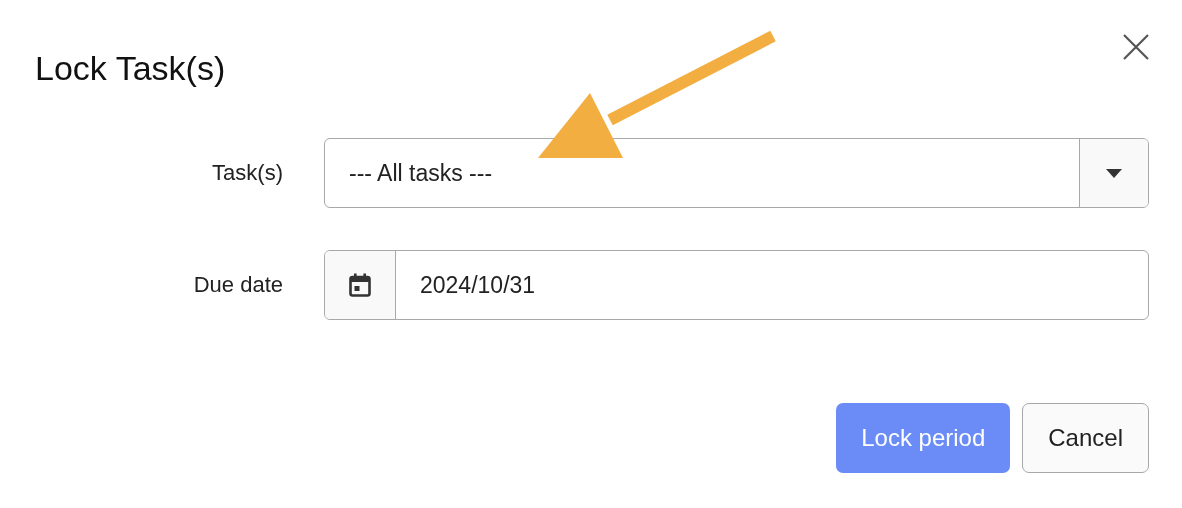  I want to click on date-value: 2024/10/31, so click(478, 285).